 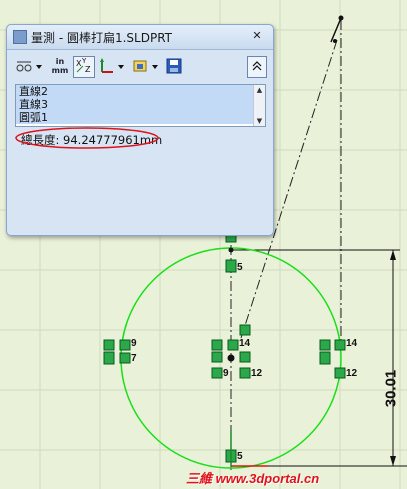 I want to click on dimension-arrow-bottom, so click(x=393, y=461).